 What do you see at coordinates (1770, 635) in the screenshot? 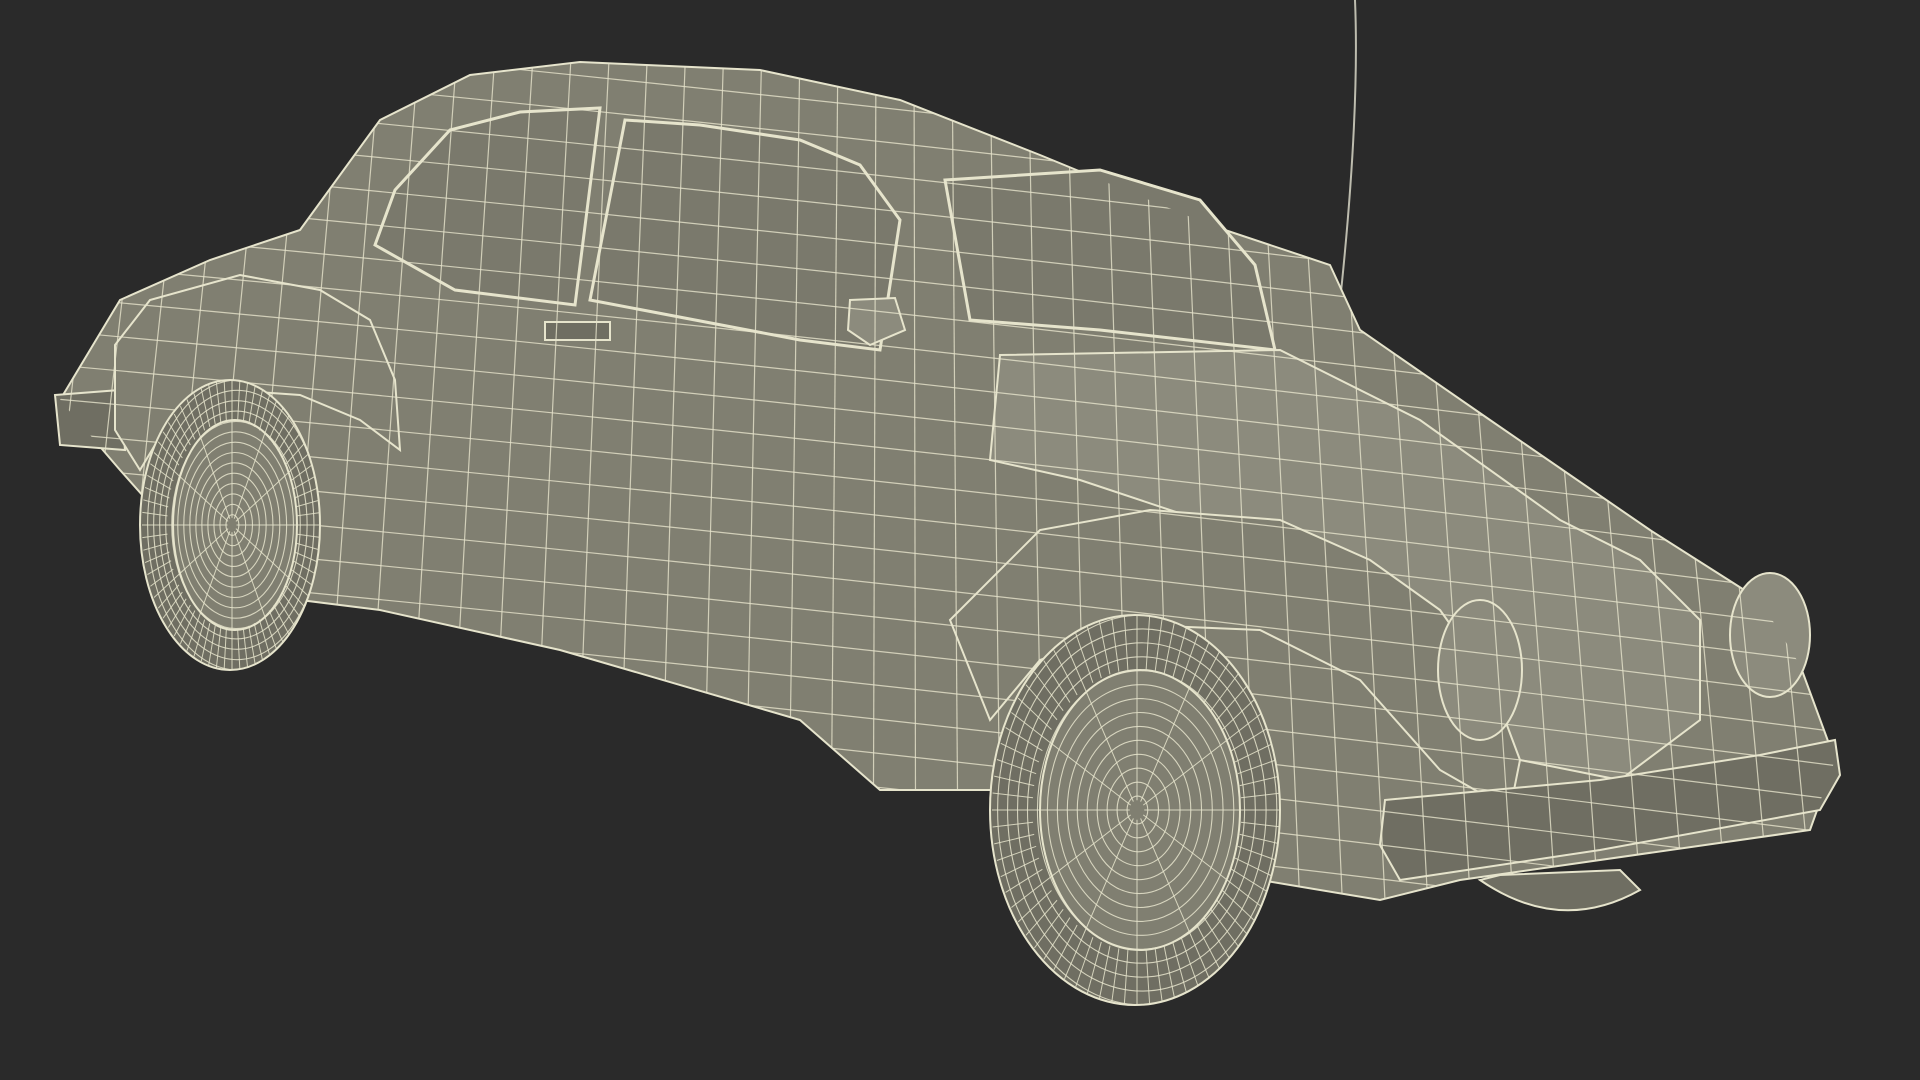
I see `headlight-right` at bounding box center [1770, 635].